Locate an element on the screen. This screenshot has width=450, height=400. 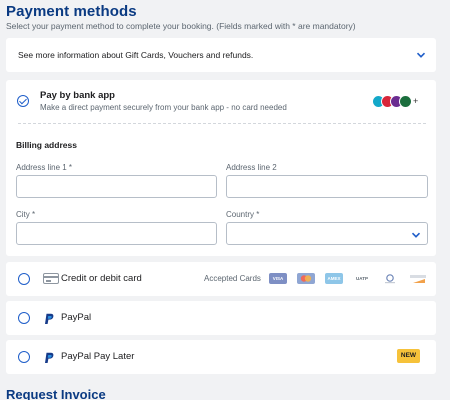
paypal-pay-later-label: PayPal Pay Later is located at coordinates (98, 356).